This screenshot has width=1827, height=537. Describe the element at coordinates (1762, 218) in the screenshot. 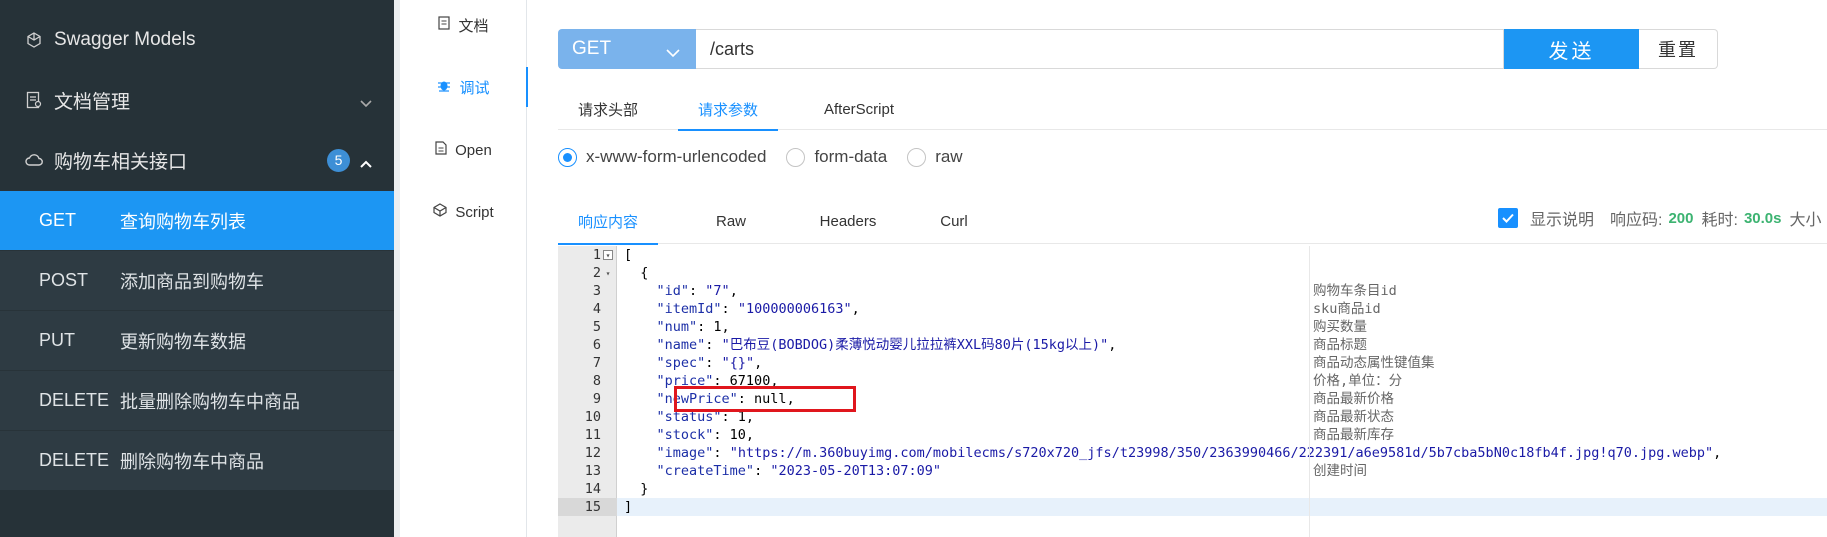

I see `time-value: 30.0s` at that location.